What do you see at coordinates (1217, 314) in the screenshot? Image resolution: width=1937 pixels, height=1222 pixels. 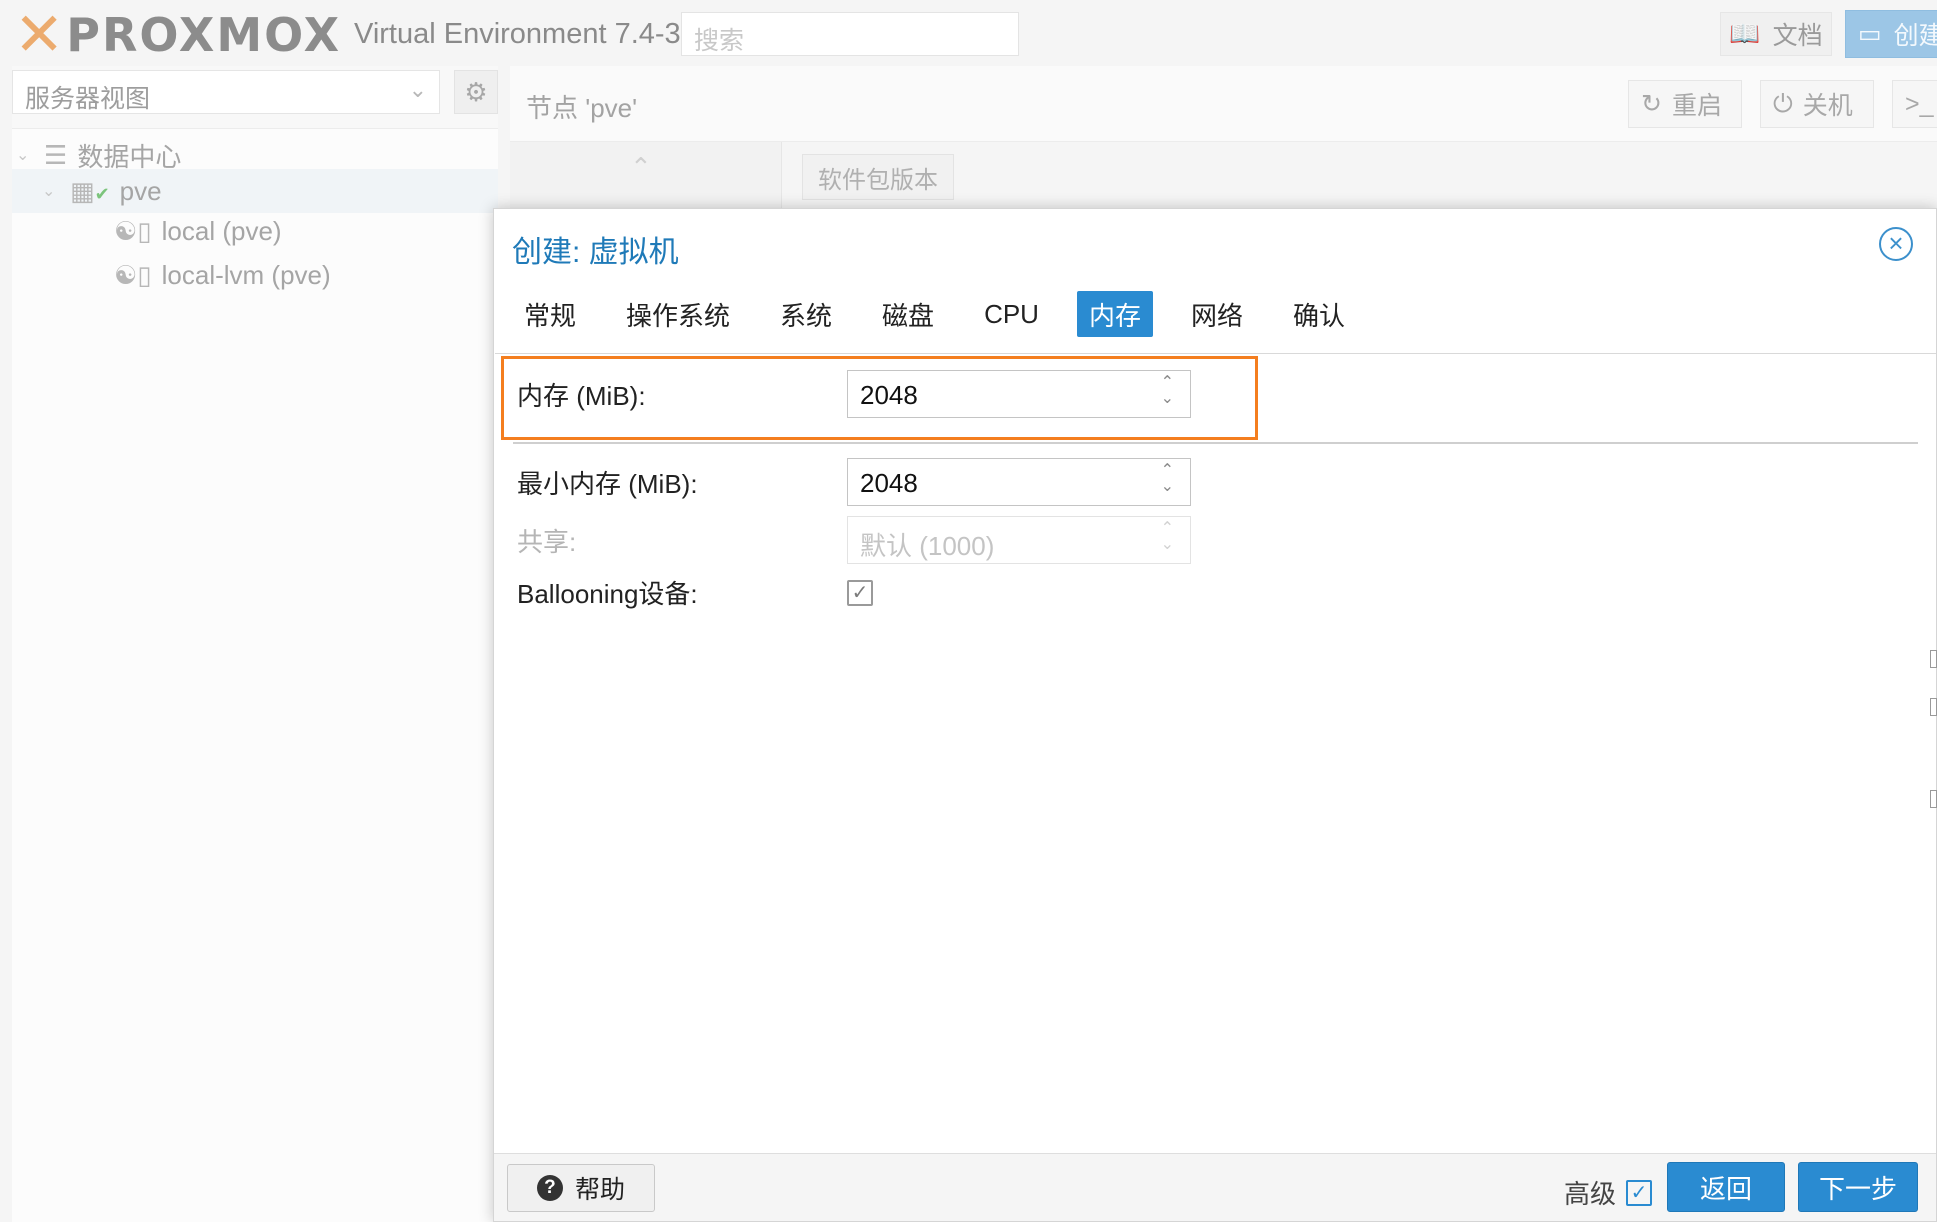 I see `tab-network: 网络` at bounding box center [1217, 314].